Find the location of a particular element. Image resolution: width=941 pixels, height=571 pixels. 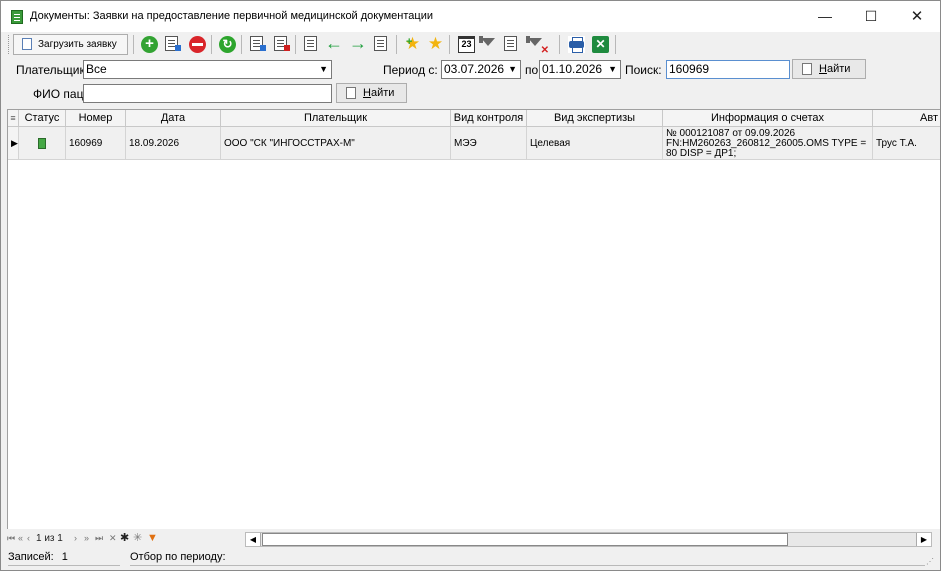

asterisk-icon: ✱ is located at coordinates (124, 538).